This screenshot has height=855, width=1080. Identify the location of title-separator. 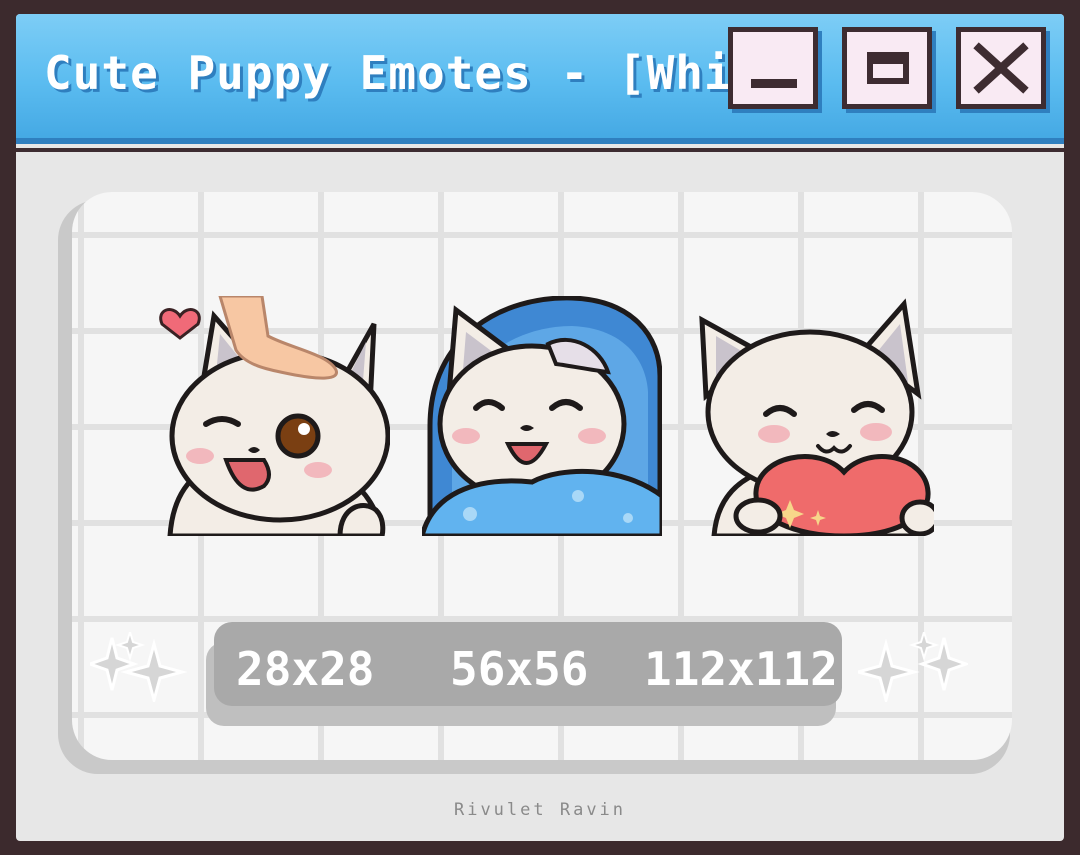
(540, 150).